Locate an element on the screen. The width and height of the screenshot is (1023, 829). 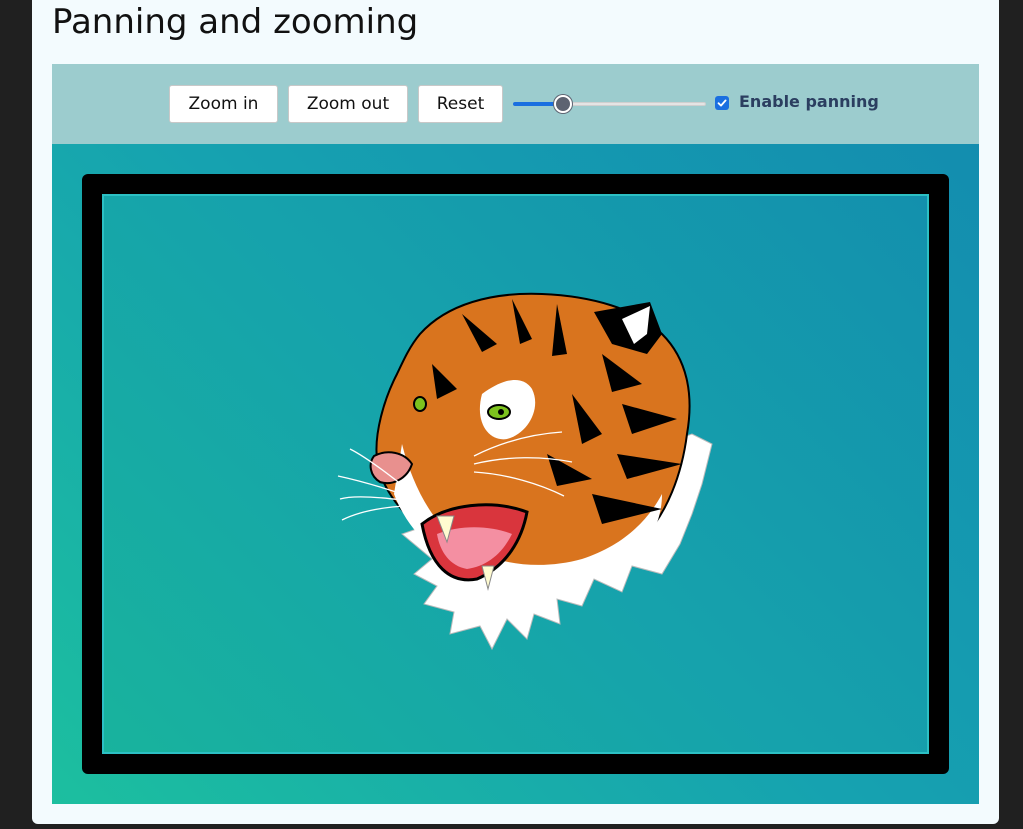
checkmark-icon is located at coordinates (722, 103).